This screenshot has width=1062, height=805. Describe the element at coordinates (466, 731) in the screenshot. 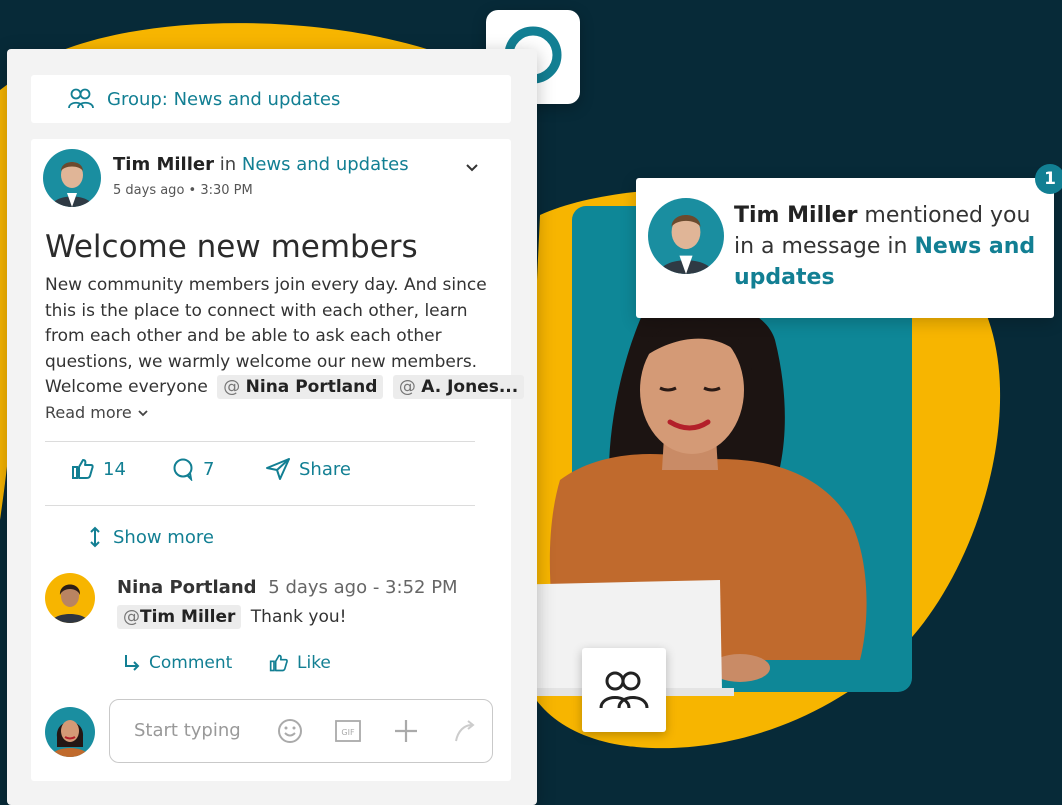

I see `send-icon` at that location.